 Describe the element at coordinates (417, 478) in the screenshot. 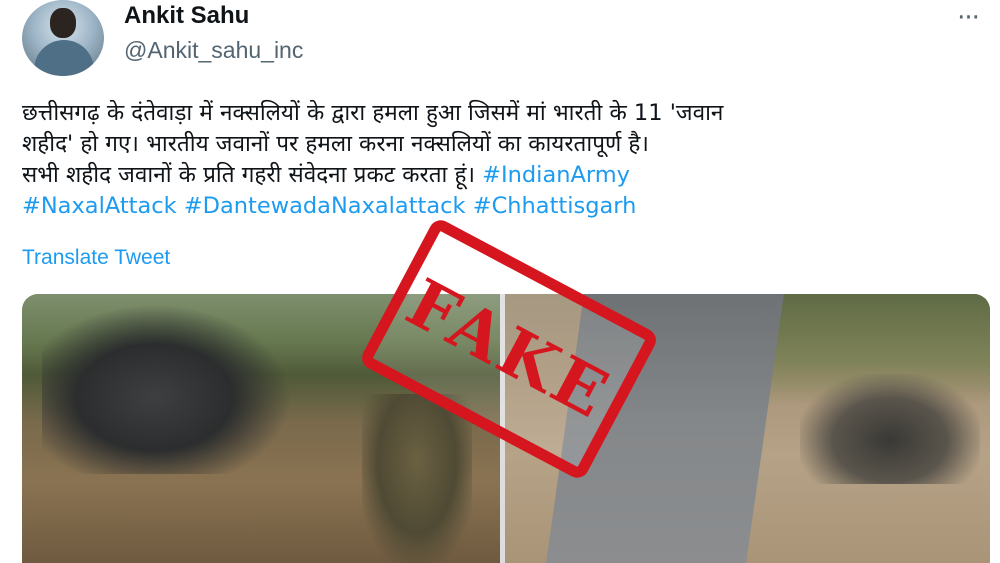

I see `soldier-figure-shape` at that location.